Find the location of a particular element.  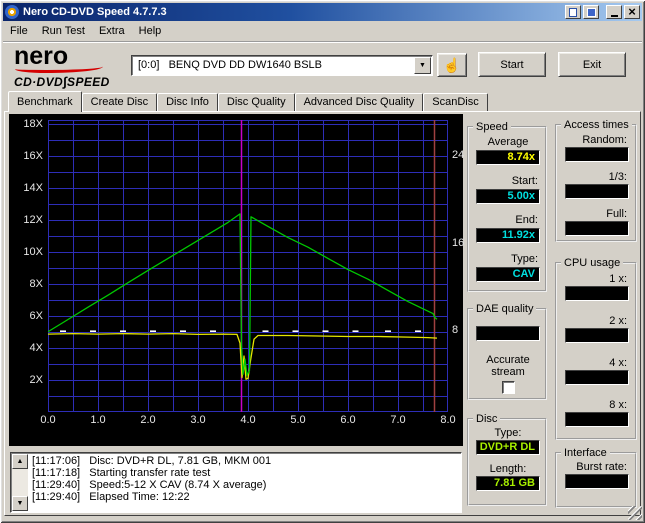

drive-select: [0:0] BENQ DVD DD DW1640 BSLB is located at coordinates (282, 65).